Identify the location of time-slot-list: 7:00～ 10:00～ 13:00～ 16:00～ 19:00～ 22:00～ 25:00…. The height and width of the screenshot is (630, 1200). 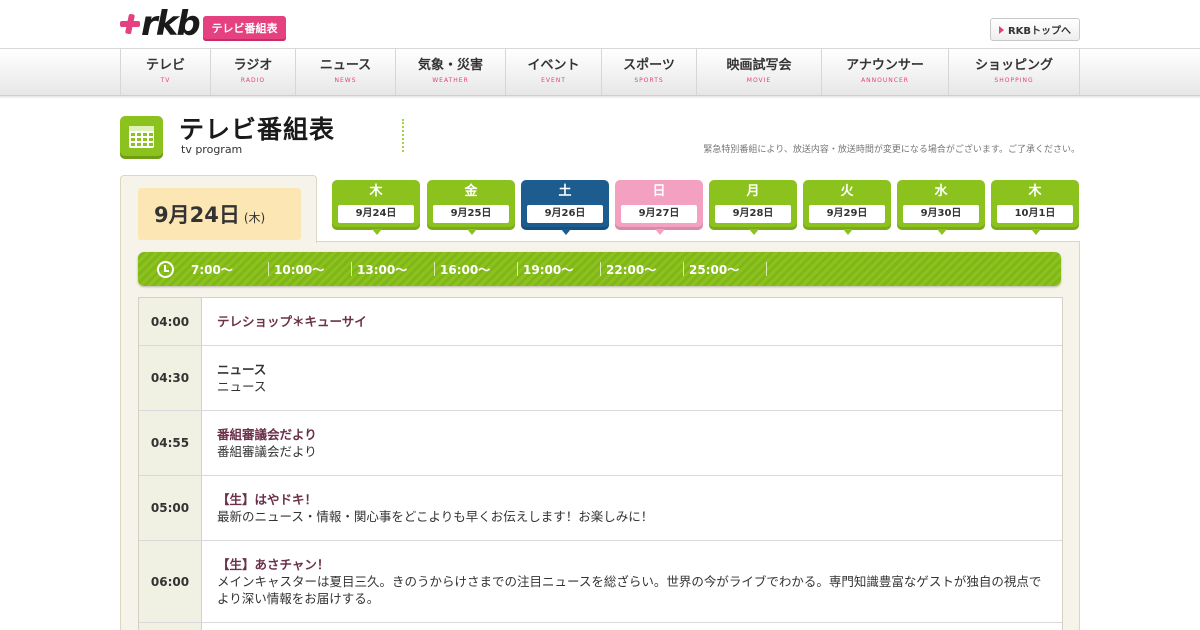
(476, 269).